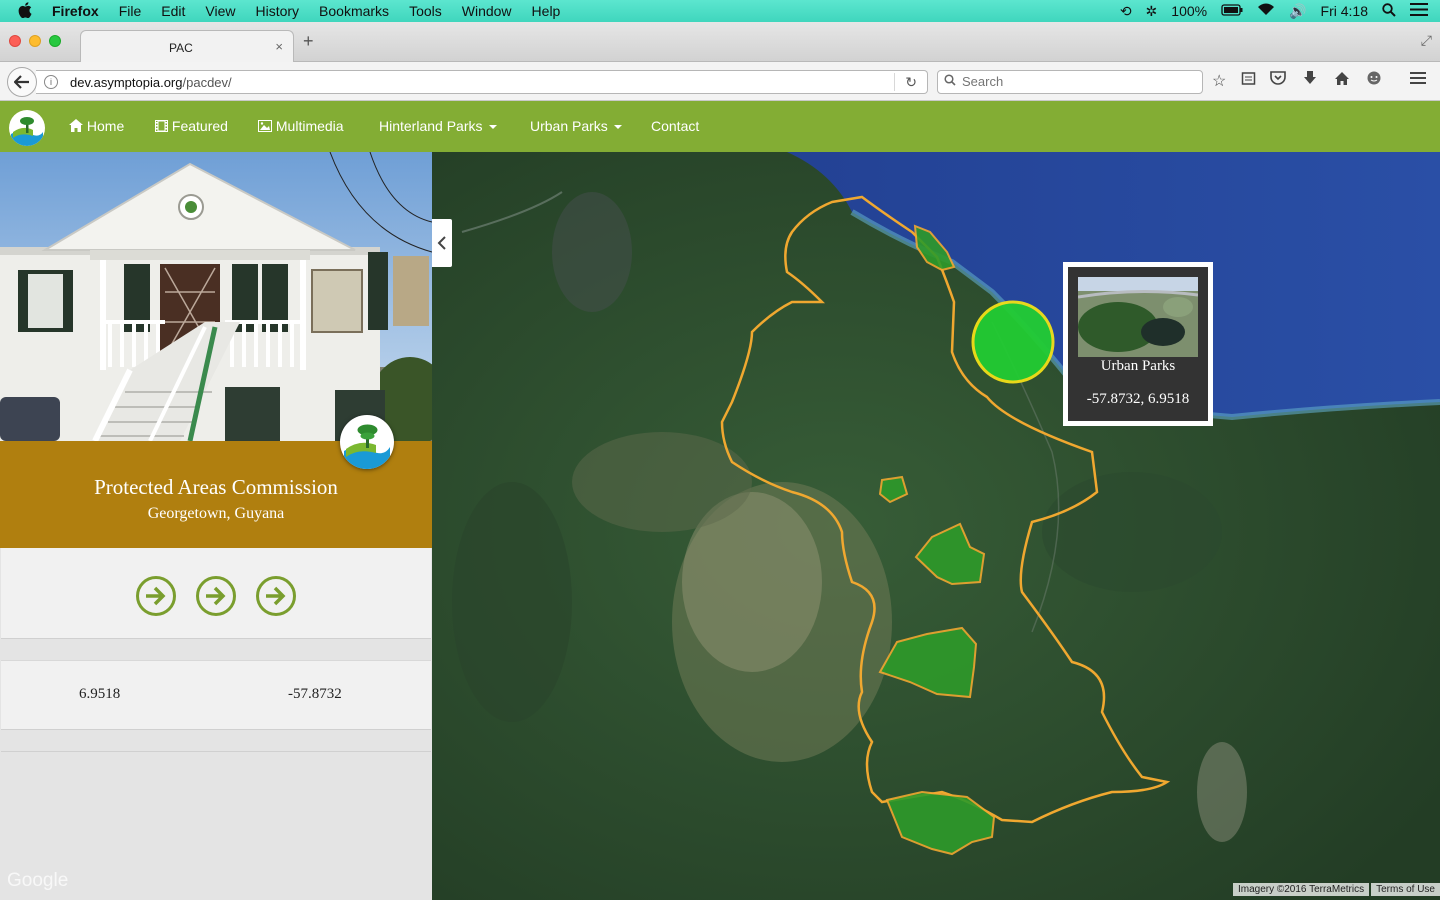 Image resolution: width=1440 pixels, height=900 pixels. What do you see at coordinates (1189, 11) in the screenshot?
I see `battery-percent: 100%` at bounding box center [1189, 11].